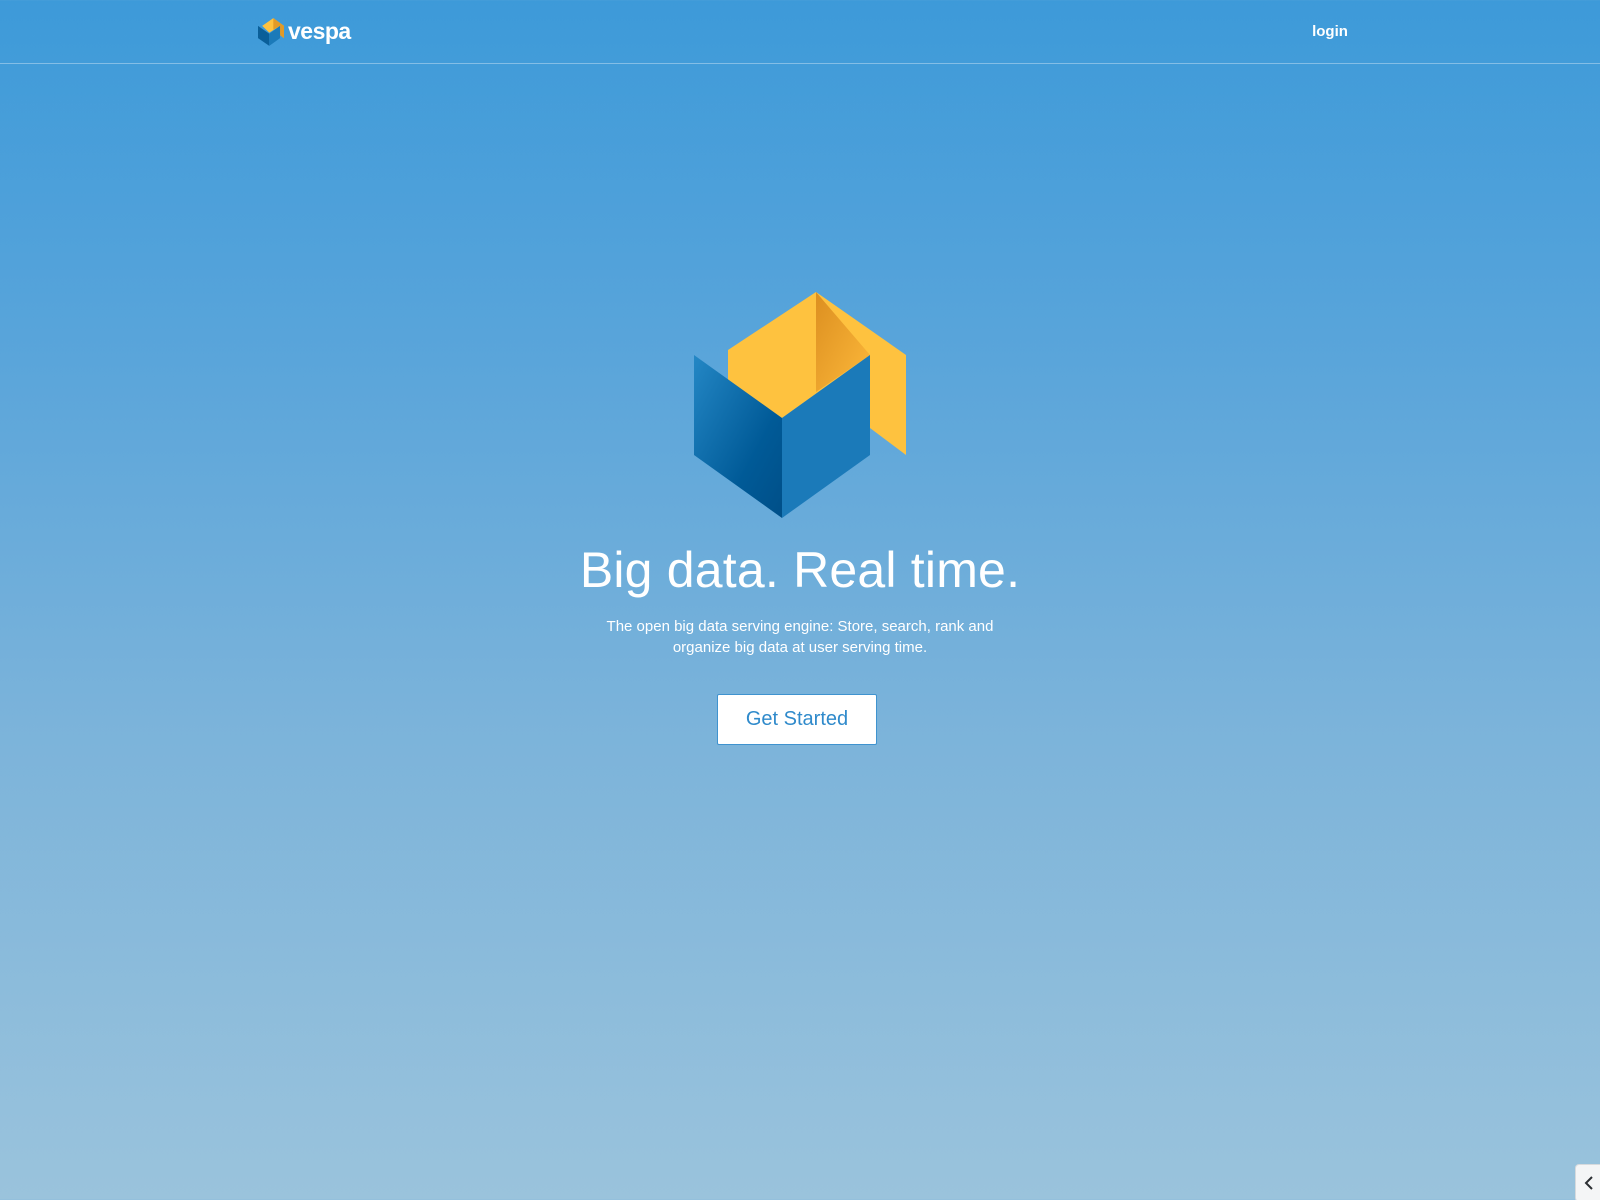 This screenshot has height=1200, width=1600. What do you see at coordinates (797, 719) in the screenshot?
I see `get-started-button: Get Started` at bounding box center [797, 719].